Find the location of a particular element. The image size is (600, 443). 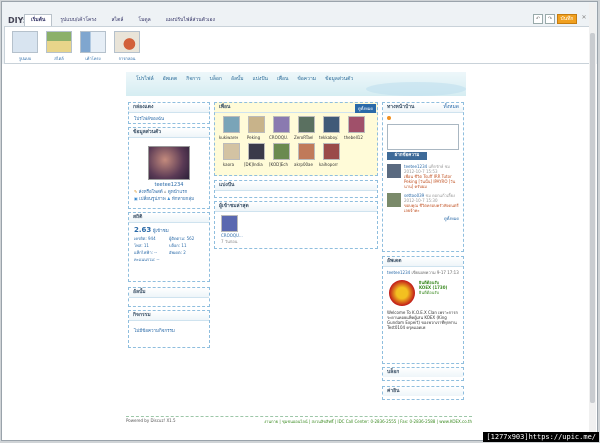

box-title: สถิติ is located at coordinates (169, 218).